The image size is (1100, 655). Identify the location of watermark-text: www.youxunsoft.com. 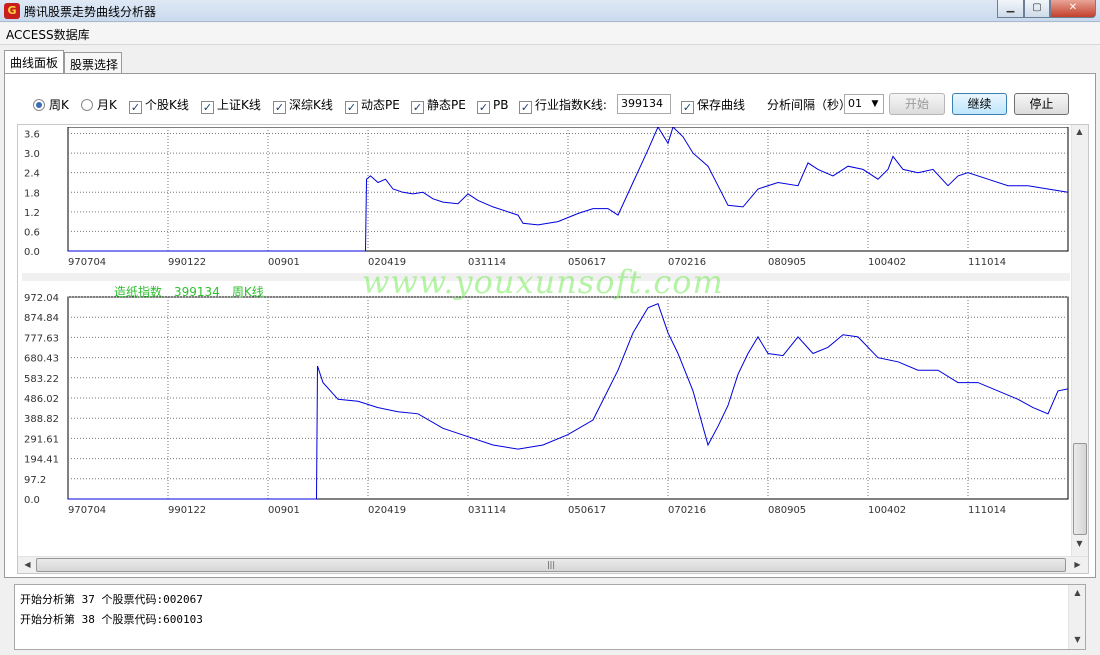
(543, 282).